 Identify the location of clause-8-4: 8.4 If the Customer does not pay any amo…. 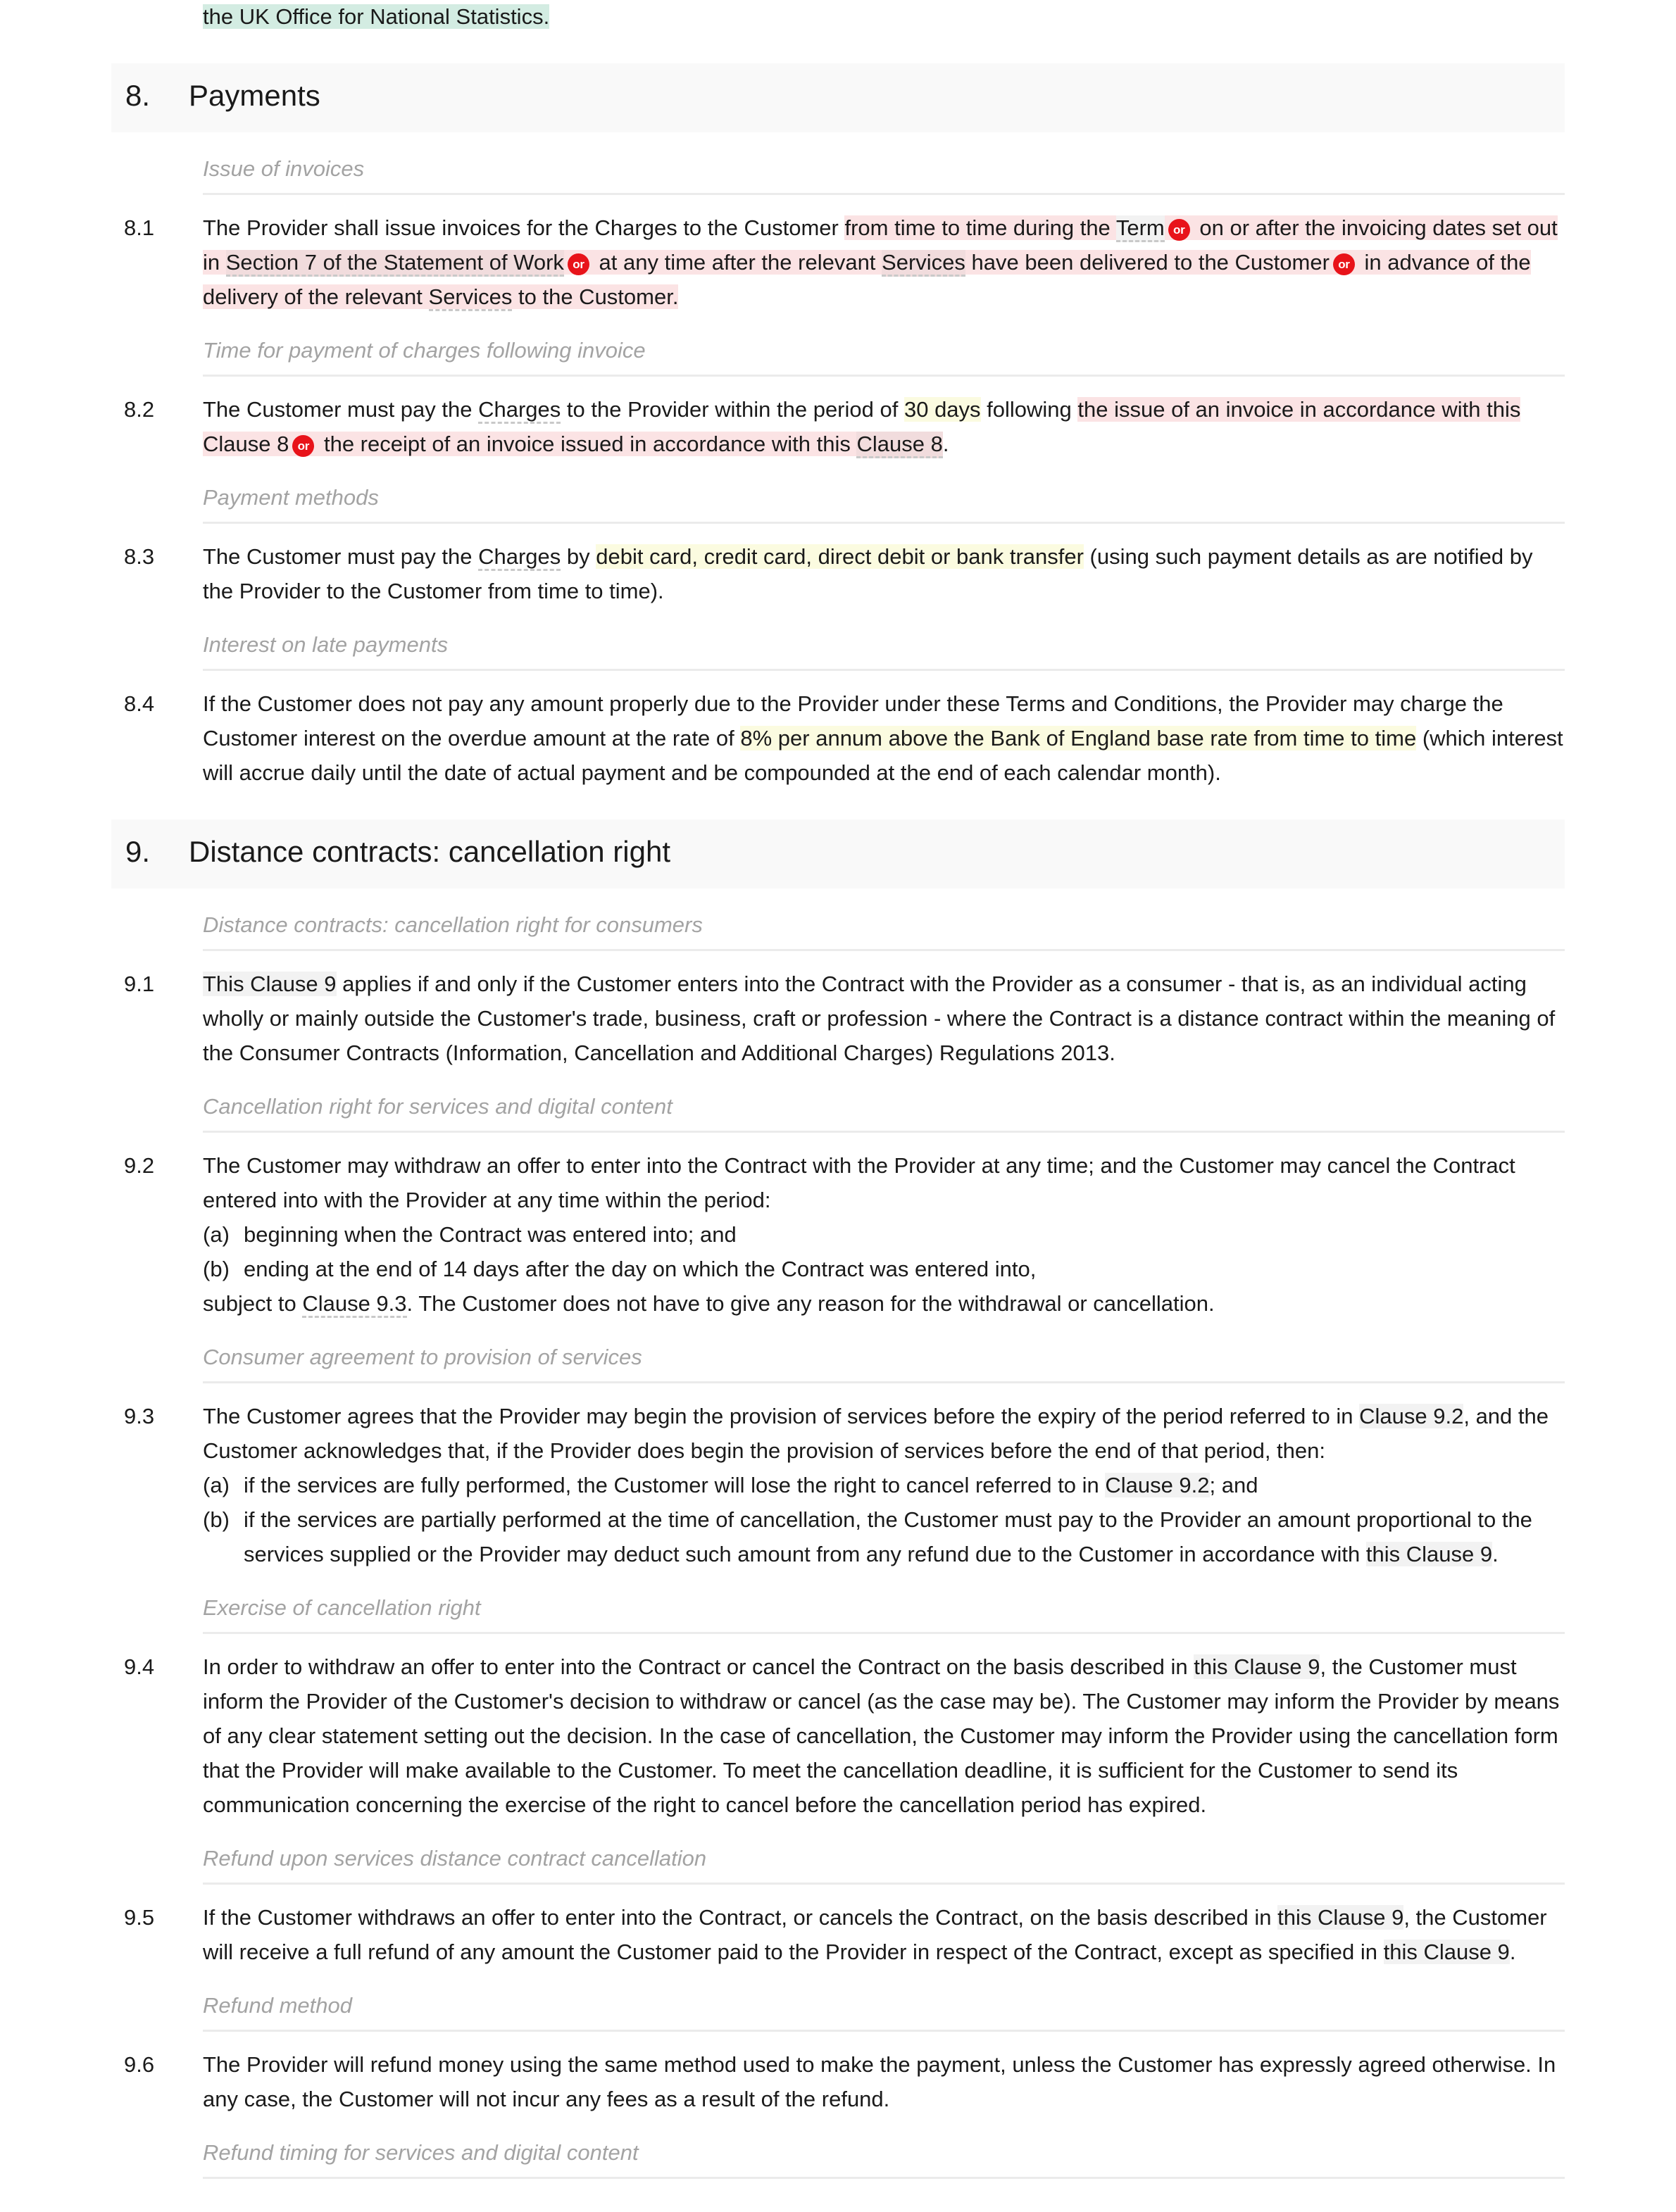
(838, 738).